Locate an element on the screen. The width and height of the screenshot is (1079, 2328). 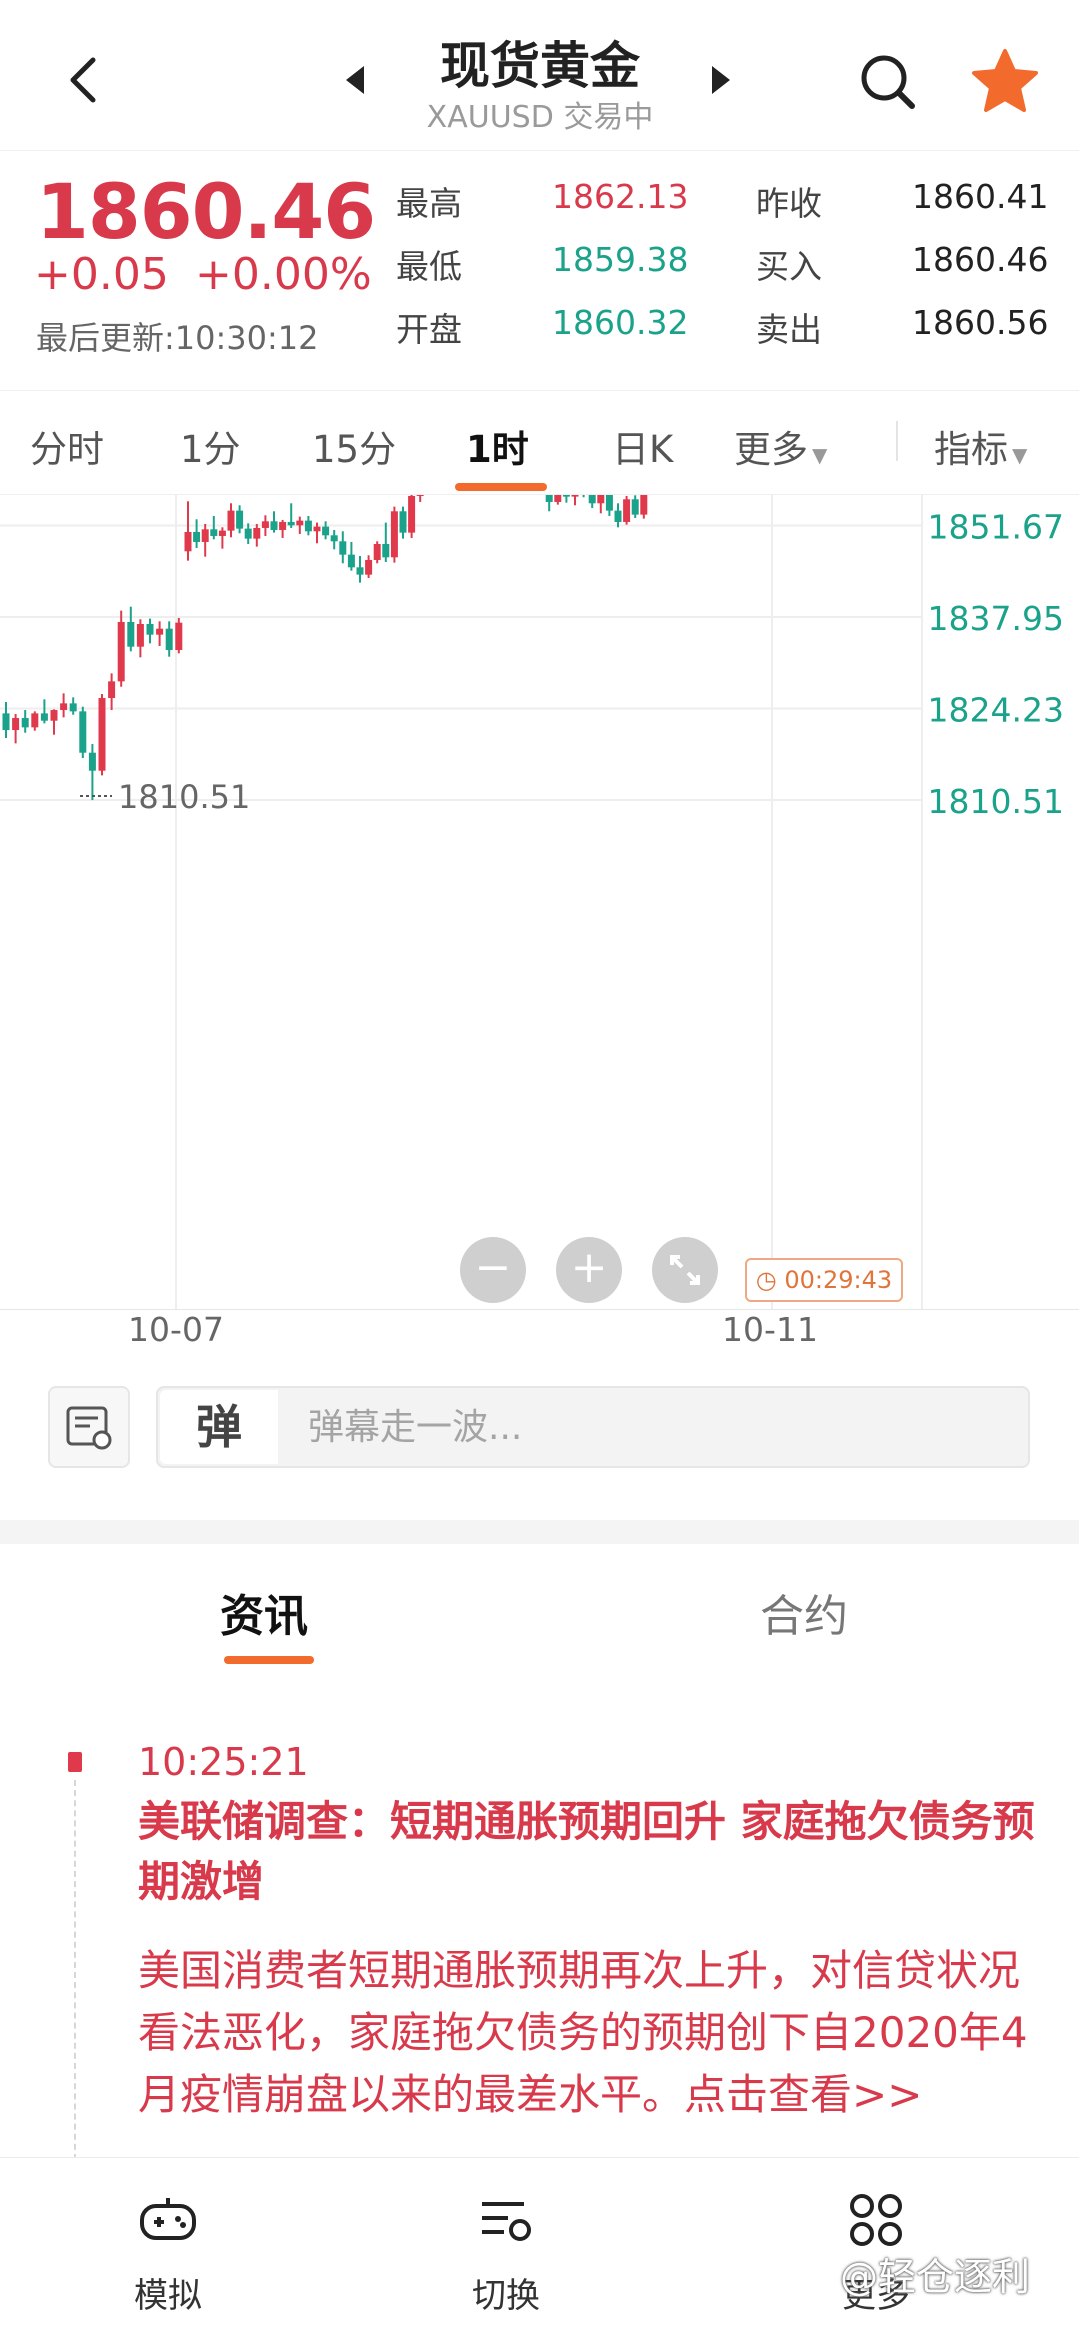
header-bar: 现货黄金 XAUUSD 交易中 is located at coordinates (539, 75).